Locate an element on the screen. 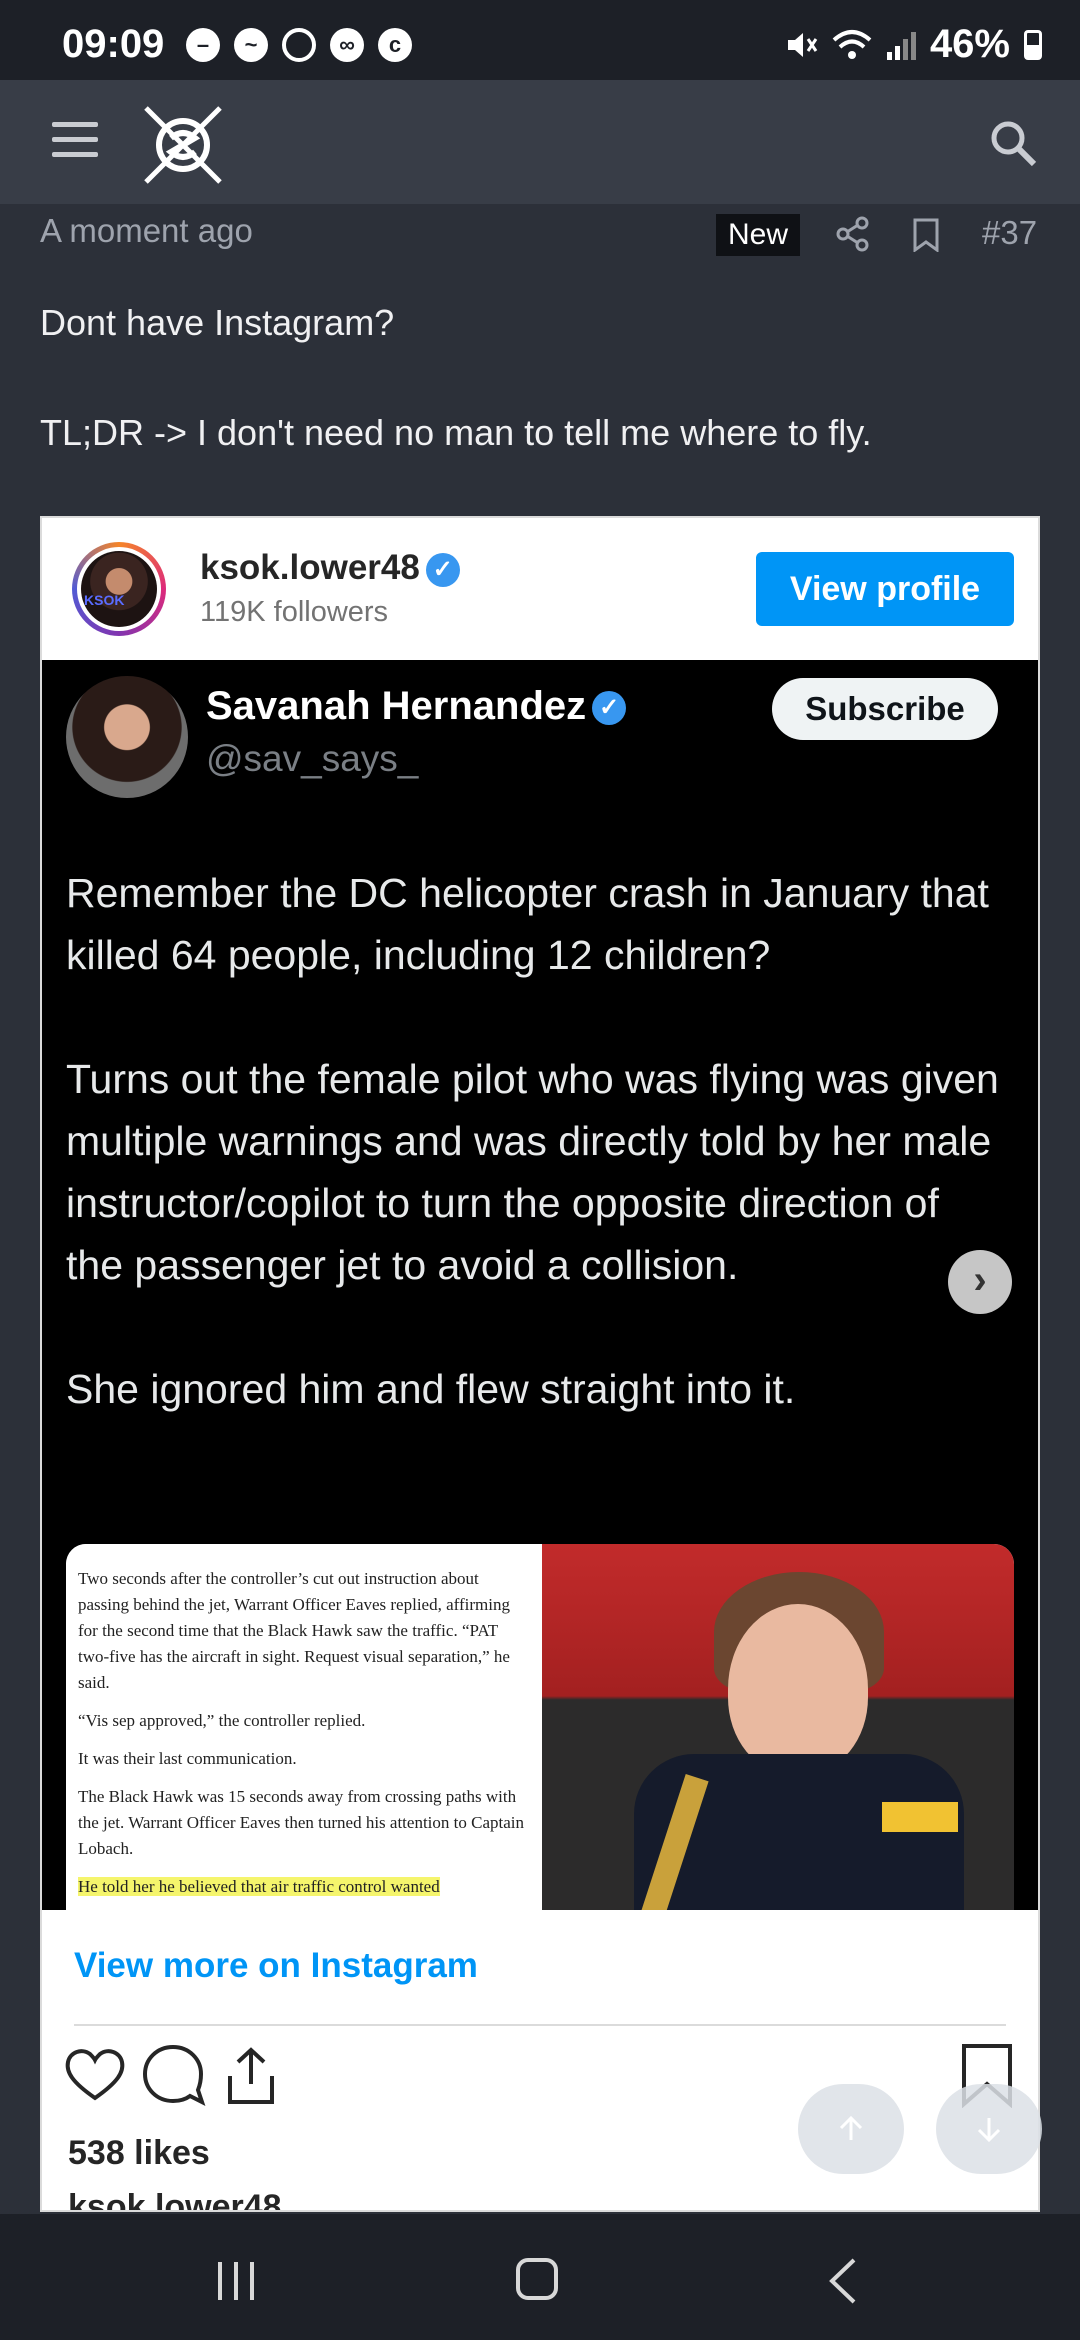  home-icon is located at coordinates (537, 2279).